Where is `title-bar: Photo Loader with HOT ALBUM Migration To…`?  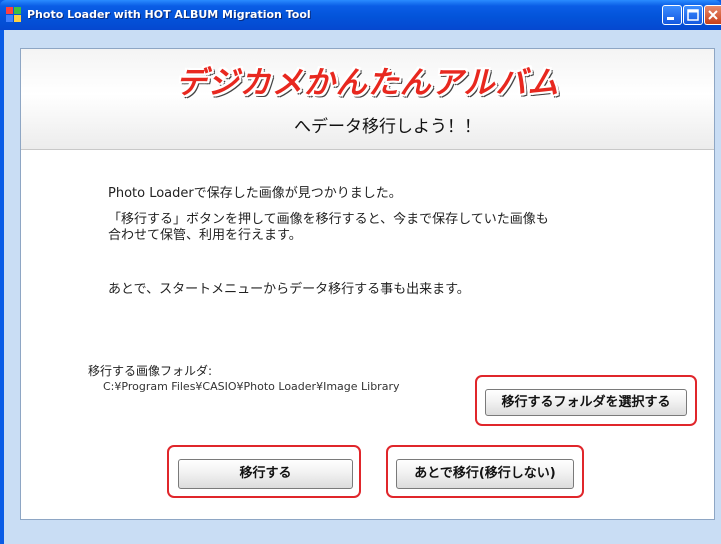 title-bar: Photo Loader with HOT ALBUM Migration To… is located at coordinates (360, 15).